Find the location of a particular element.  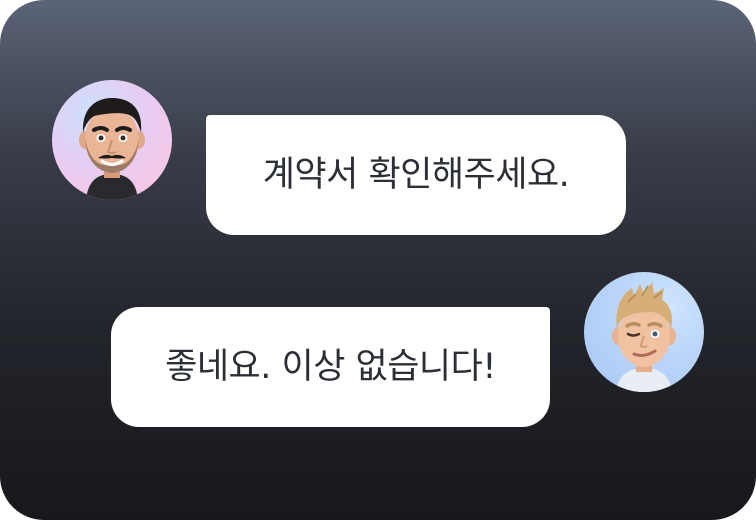

message-bubble-outgoing: 좋네요. 이상 없습니다! is located at coordinates (330, 367).